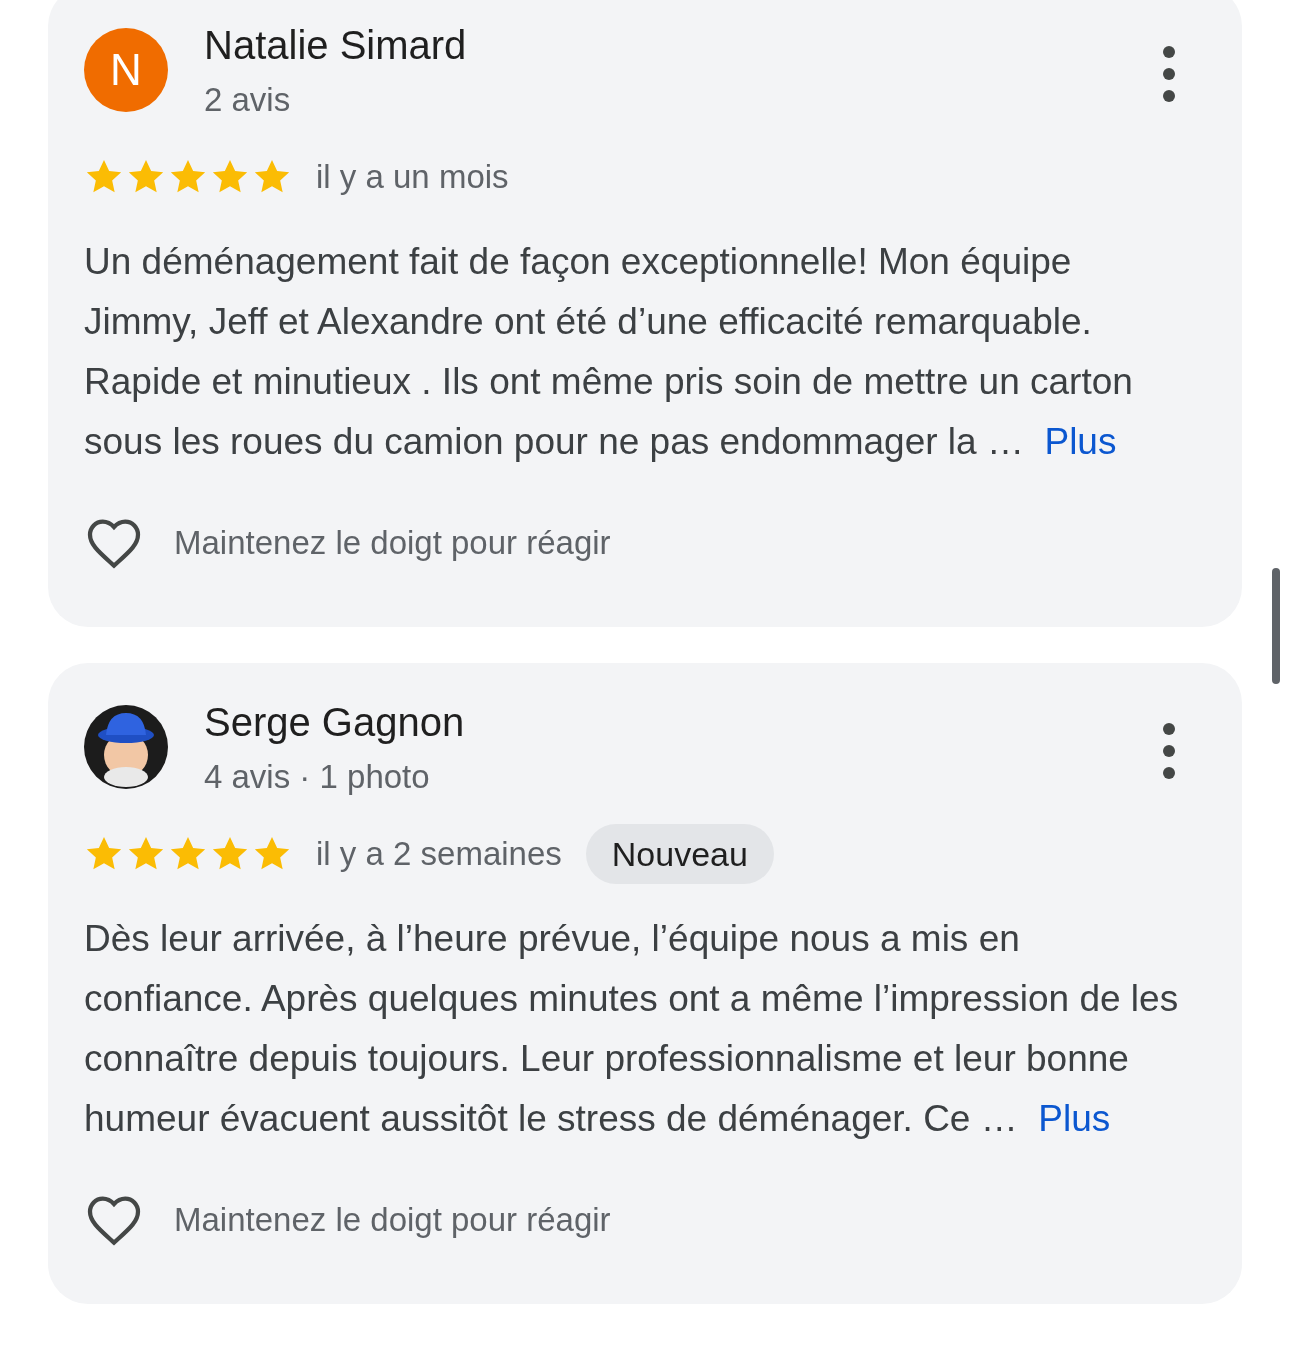  Describe the element at coordinates (682, 45) in the screenshot. I see `reviewer-name: Natalie Simard` at that location.